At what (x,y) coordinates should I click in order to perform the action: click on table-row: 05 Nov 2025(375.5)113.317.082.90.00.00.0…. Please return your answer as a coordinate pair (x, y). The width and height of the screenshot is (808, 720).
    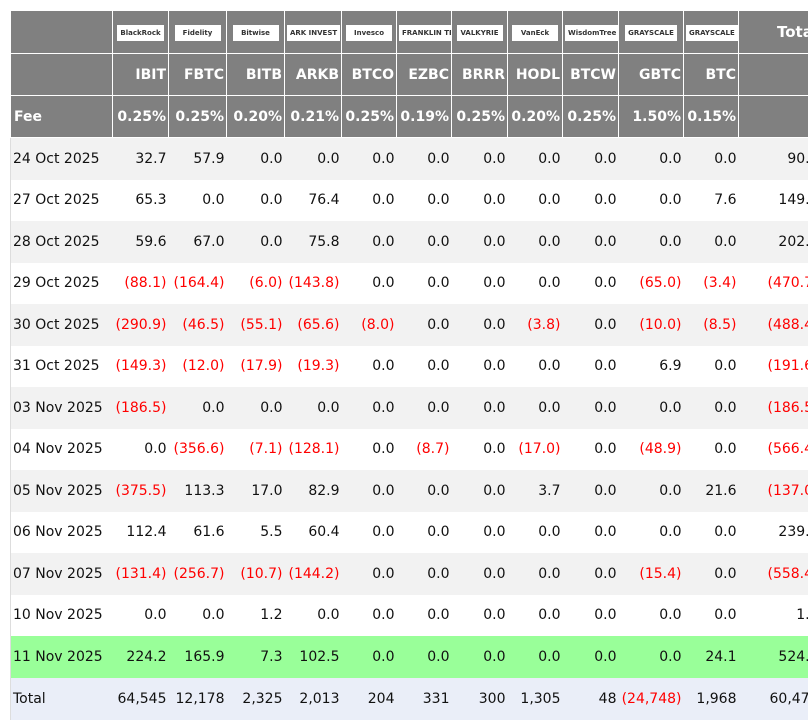
    Looking at the image, I should click on (409, 491).